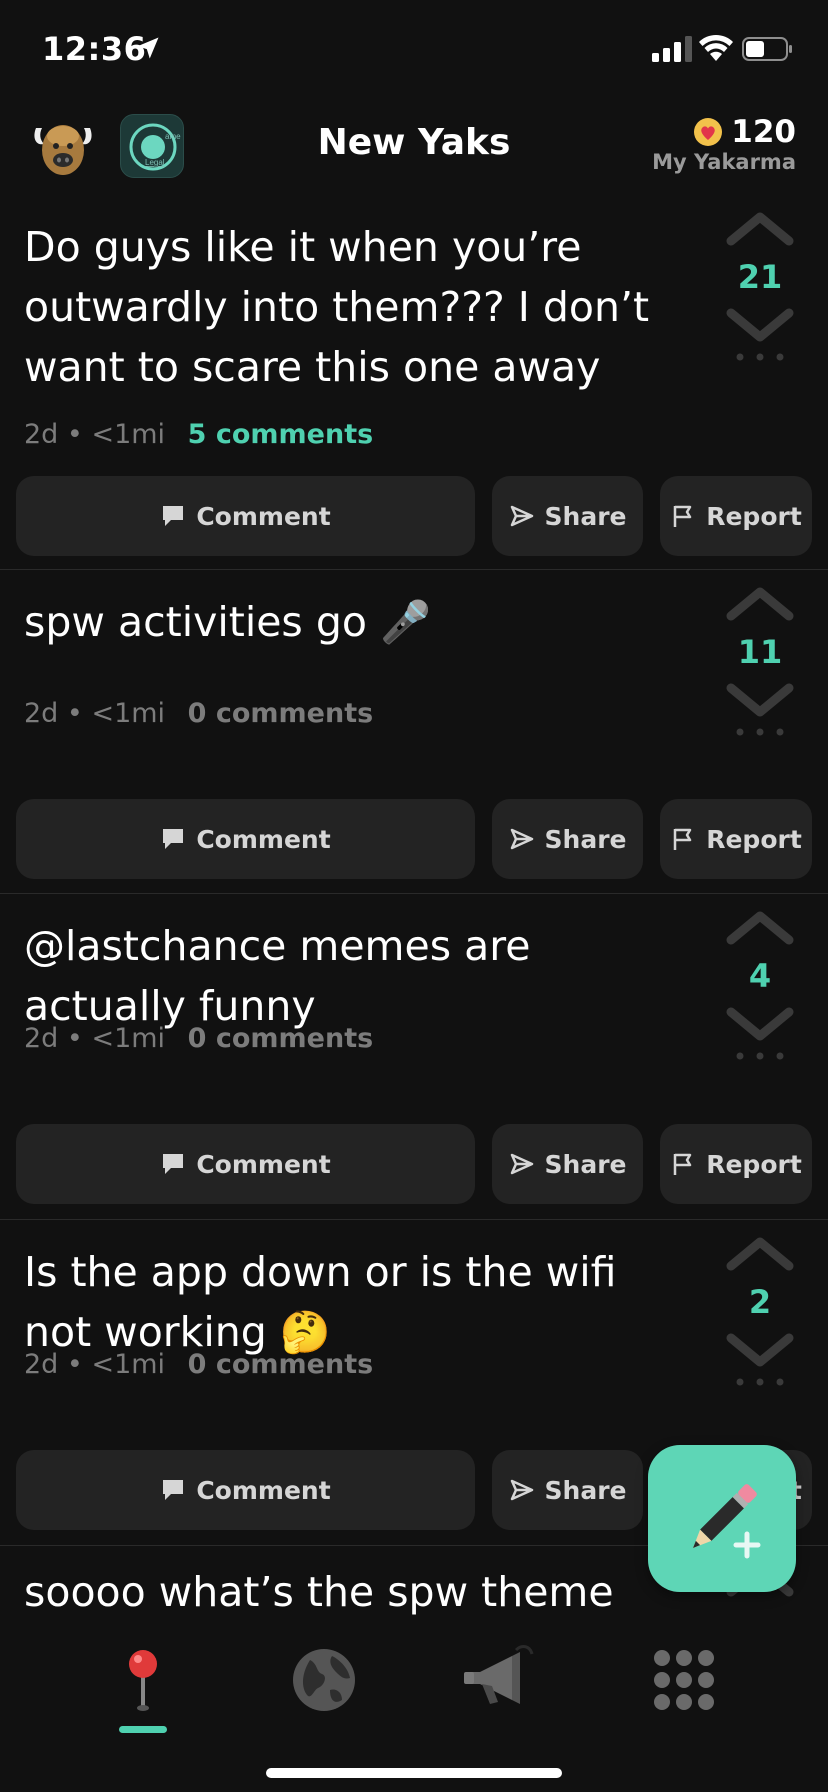  I want to click on yakarma-display: 120 My Yakarma, so click(724, 144).